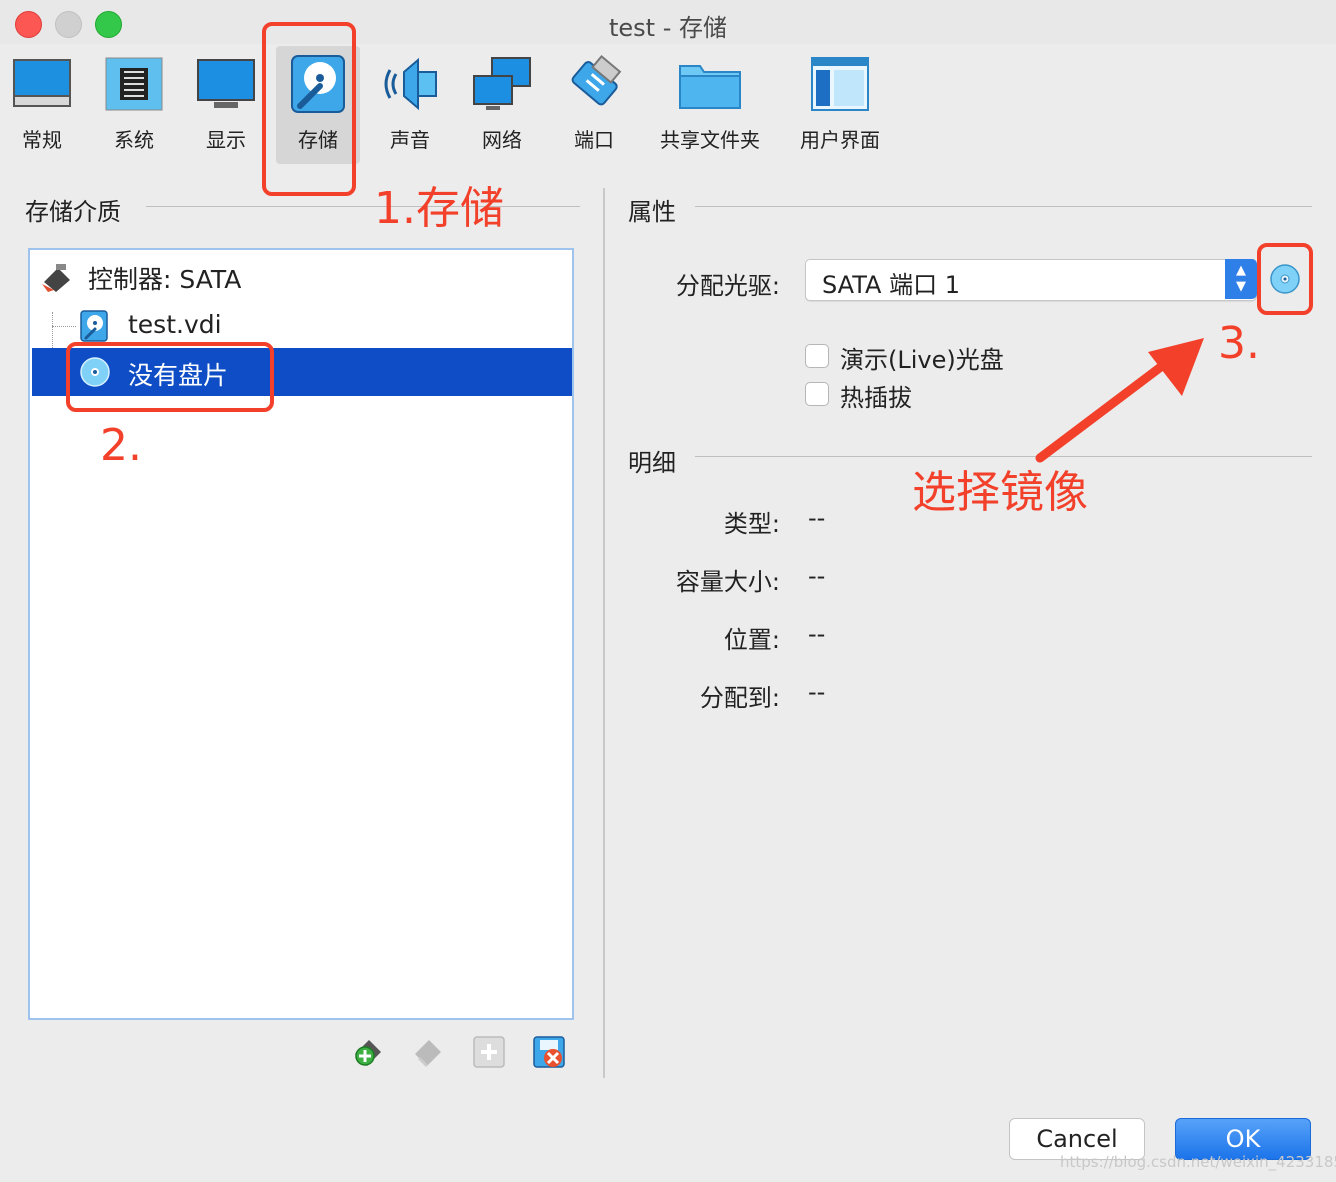 The height and width of the screenshot is (1182, 1336). I want to click on watermark: https://blog.csdn.net/weixin_42331851, so click(1198, 1162).